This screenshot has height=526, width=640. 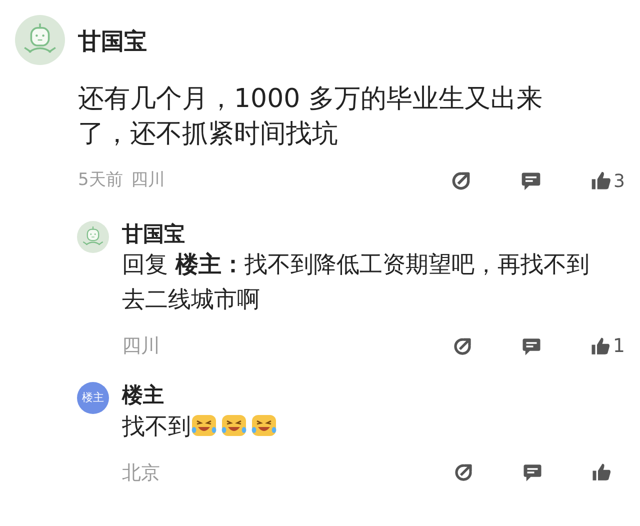 I want to click on username: 楼主, so click(x=373, y=396).